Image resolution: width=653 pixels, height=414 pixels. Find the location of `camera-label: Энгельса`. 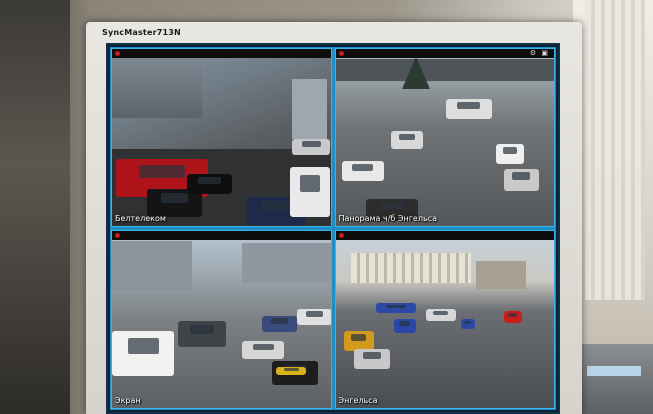

camera-label: Энгельса is located at coordinates (358, 400).